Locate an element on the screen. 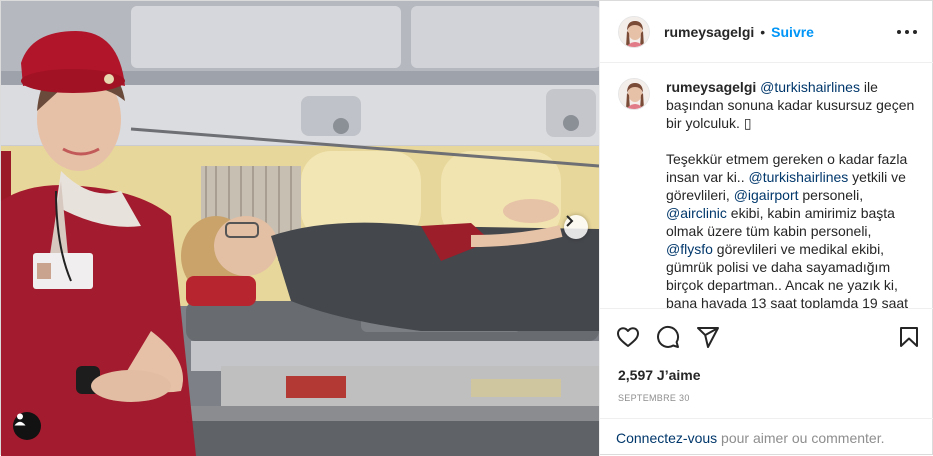 The image size is (933, 456). login-prompt-text: pour aimer ou commenter. is located at coordinates (801, 438).